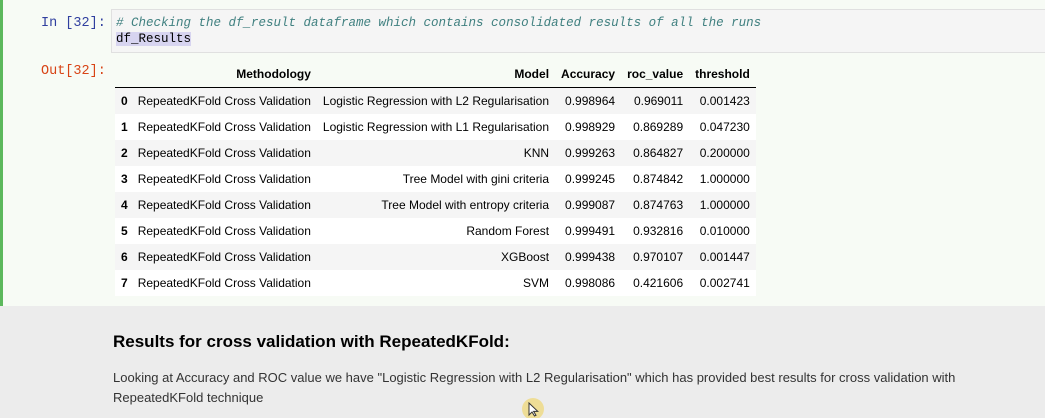 This screenshot has width=1045, height=418. I want to click on cell-accuracy: 0.998929, so click(590, 127).